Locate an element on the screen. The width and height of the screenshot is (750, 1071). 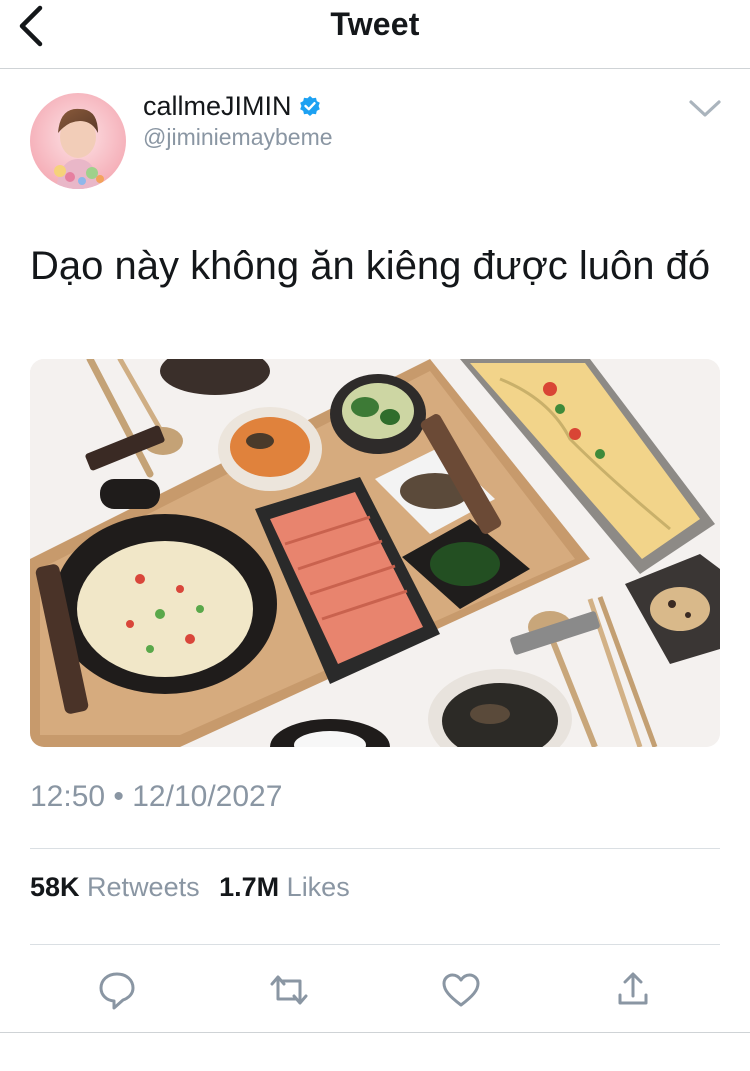
chevron-down-icon is located at coordinates (705, 108).